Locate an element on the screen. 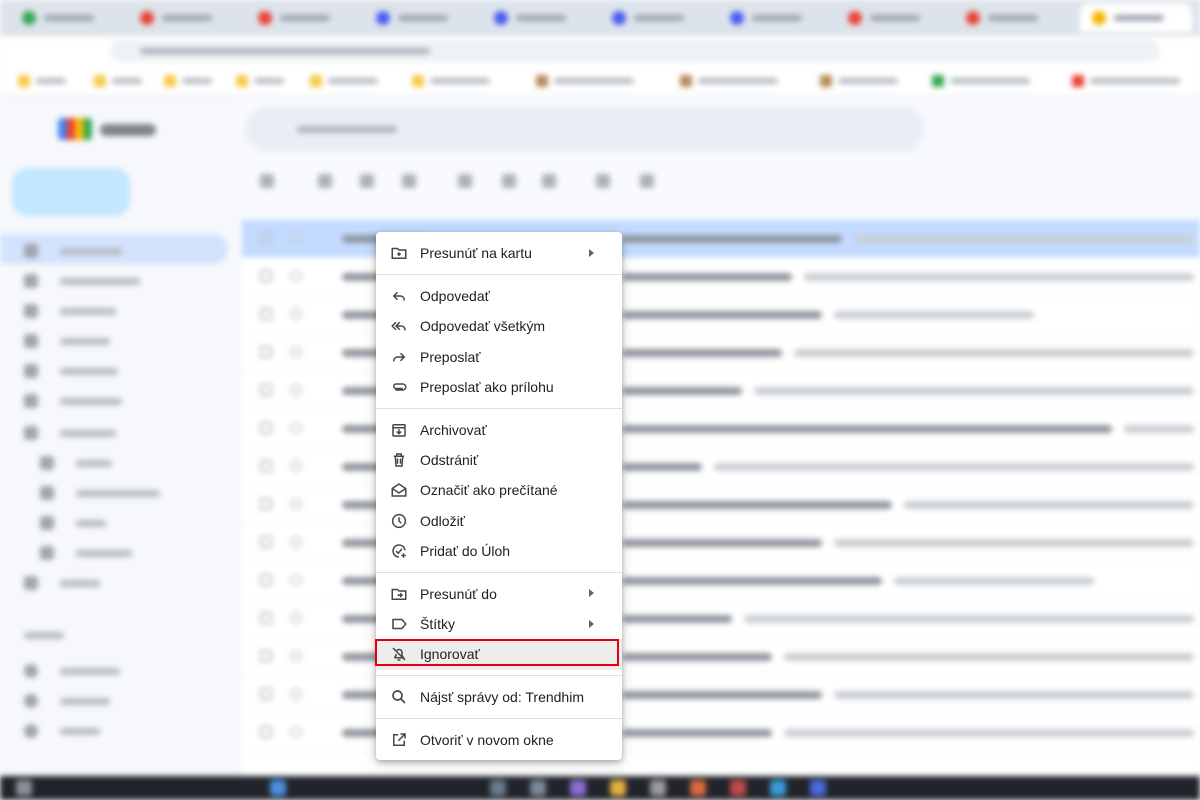 The image size is (1200, 800). highlight-outline is located at coordinates (497, 653).